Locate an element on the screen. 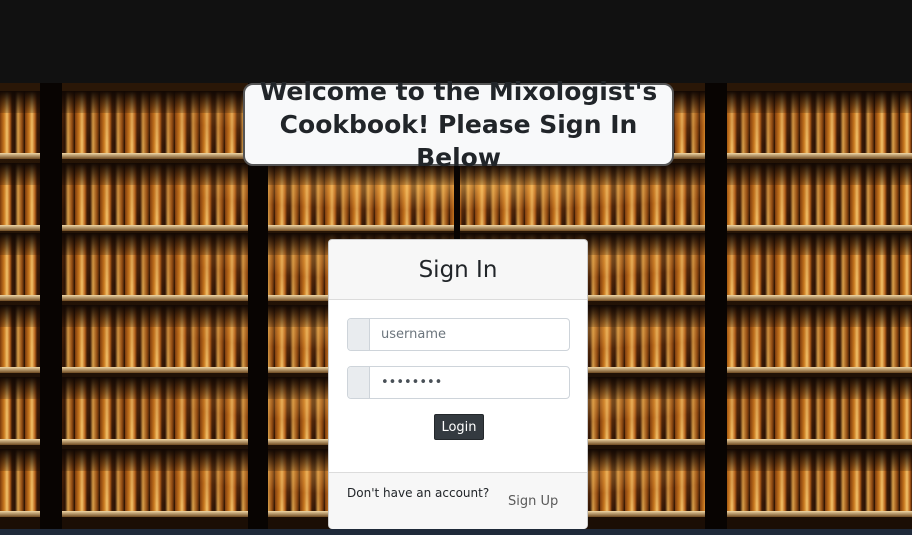  signin-card-footer: Don't have an account? Sign Up is located at coordinates (458, 500).